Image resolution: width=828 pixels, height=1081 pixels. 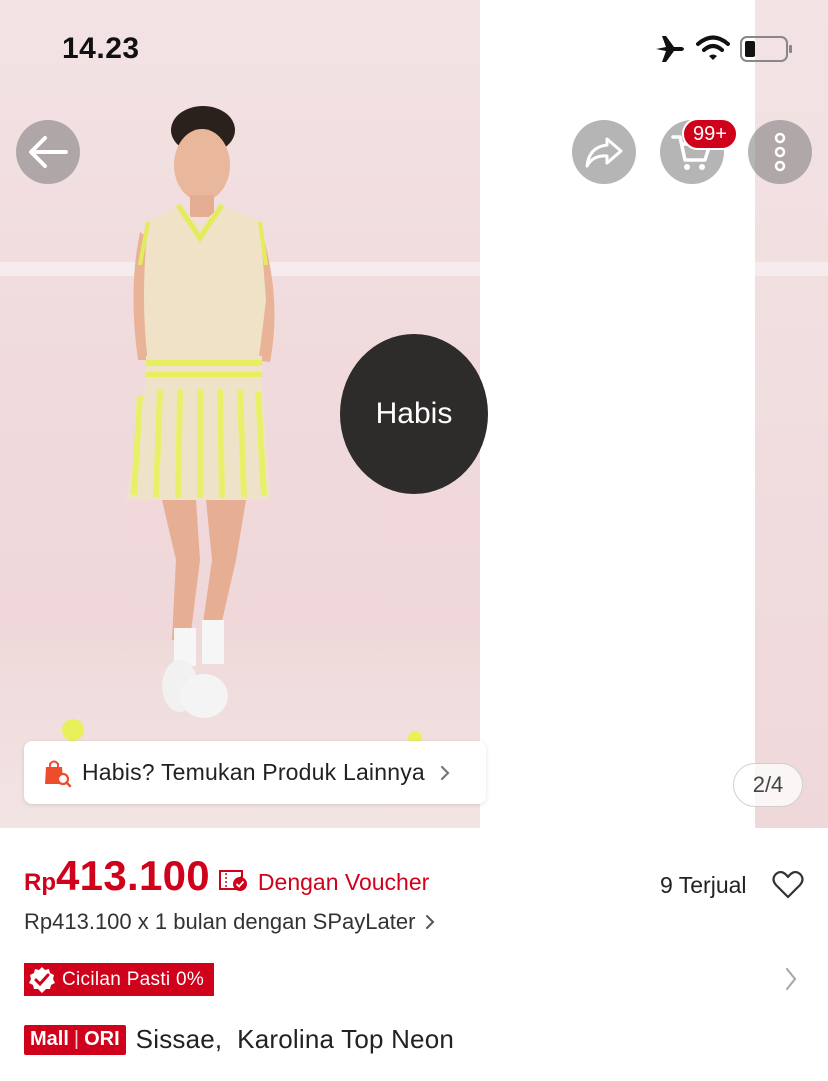 I want to click on verified-check-icon, so click(x=42, y=979).